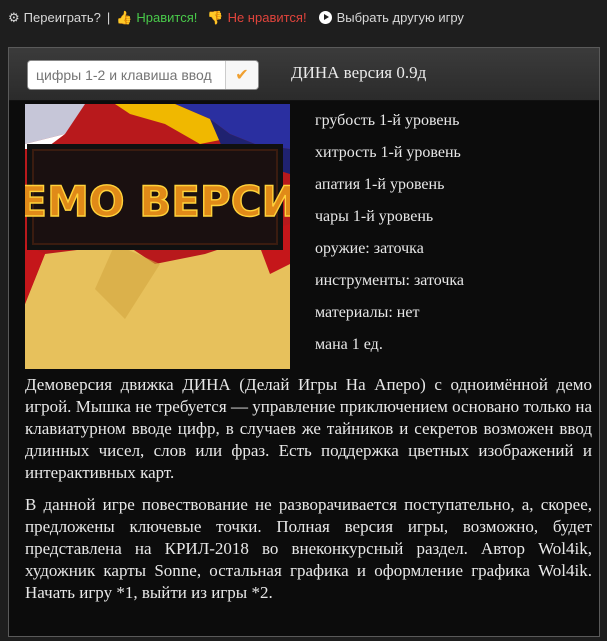 This screenshot has width=607, height=641. Describe the element at coordinates (380, 184) in the screenshot. I see `stat-apathy: апатия 1-й уровень` at that location.